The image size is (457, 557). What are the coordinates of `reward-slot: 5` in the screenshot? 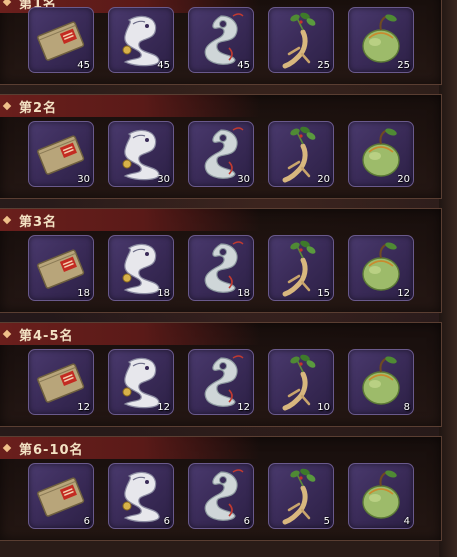 It's located at (301, 496).